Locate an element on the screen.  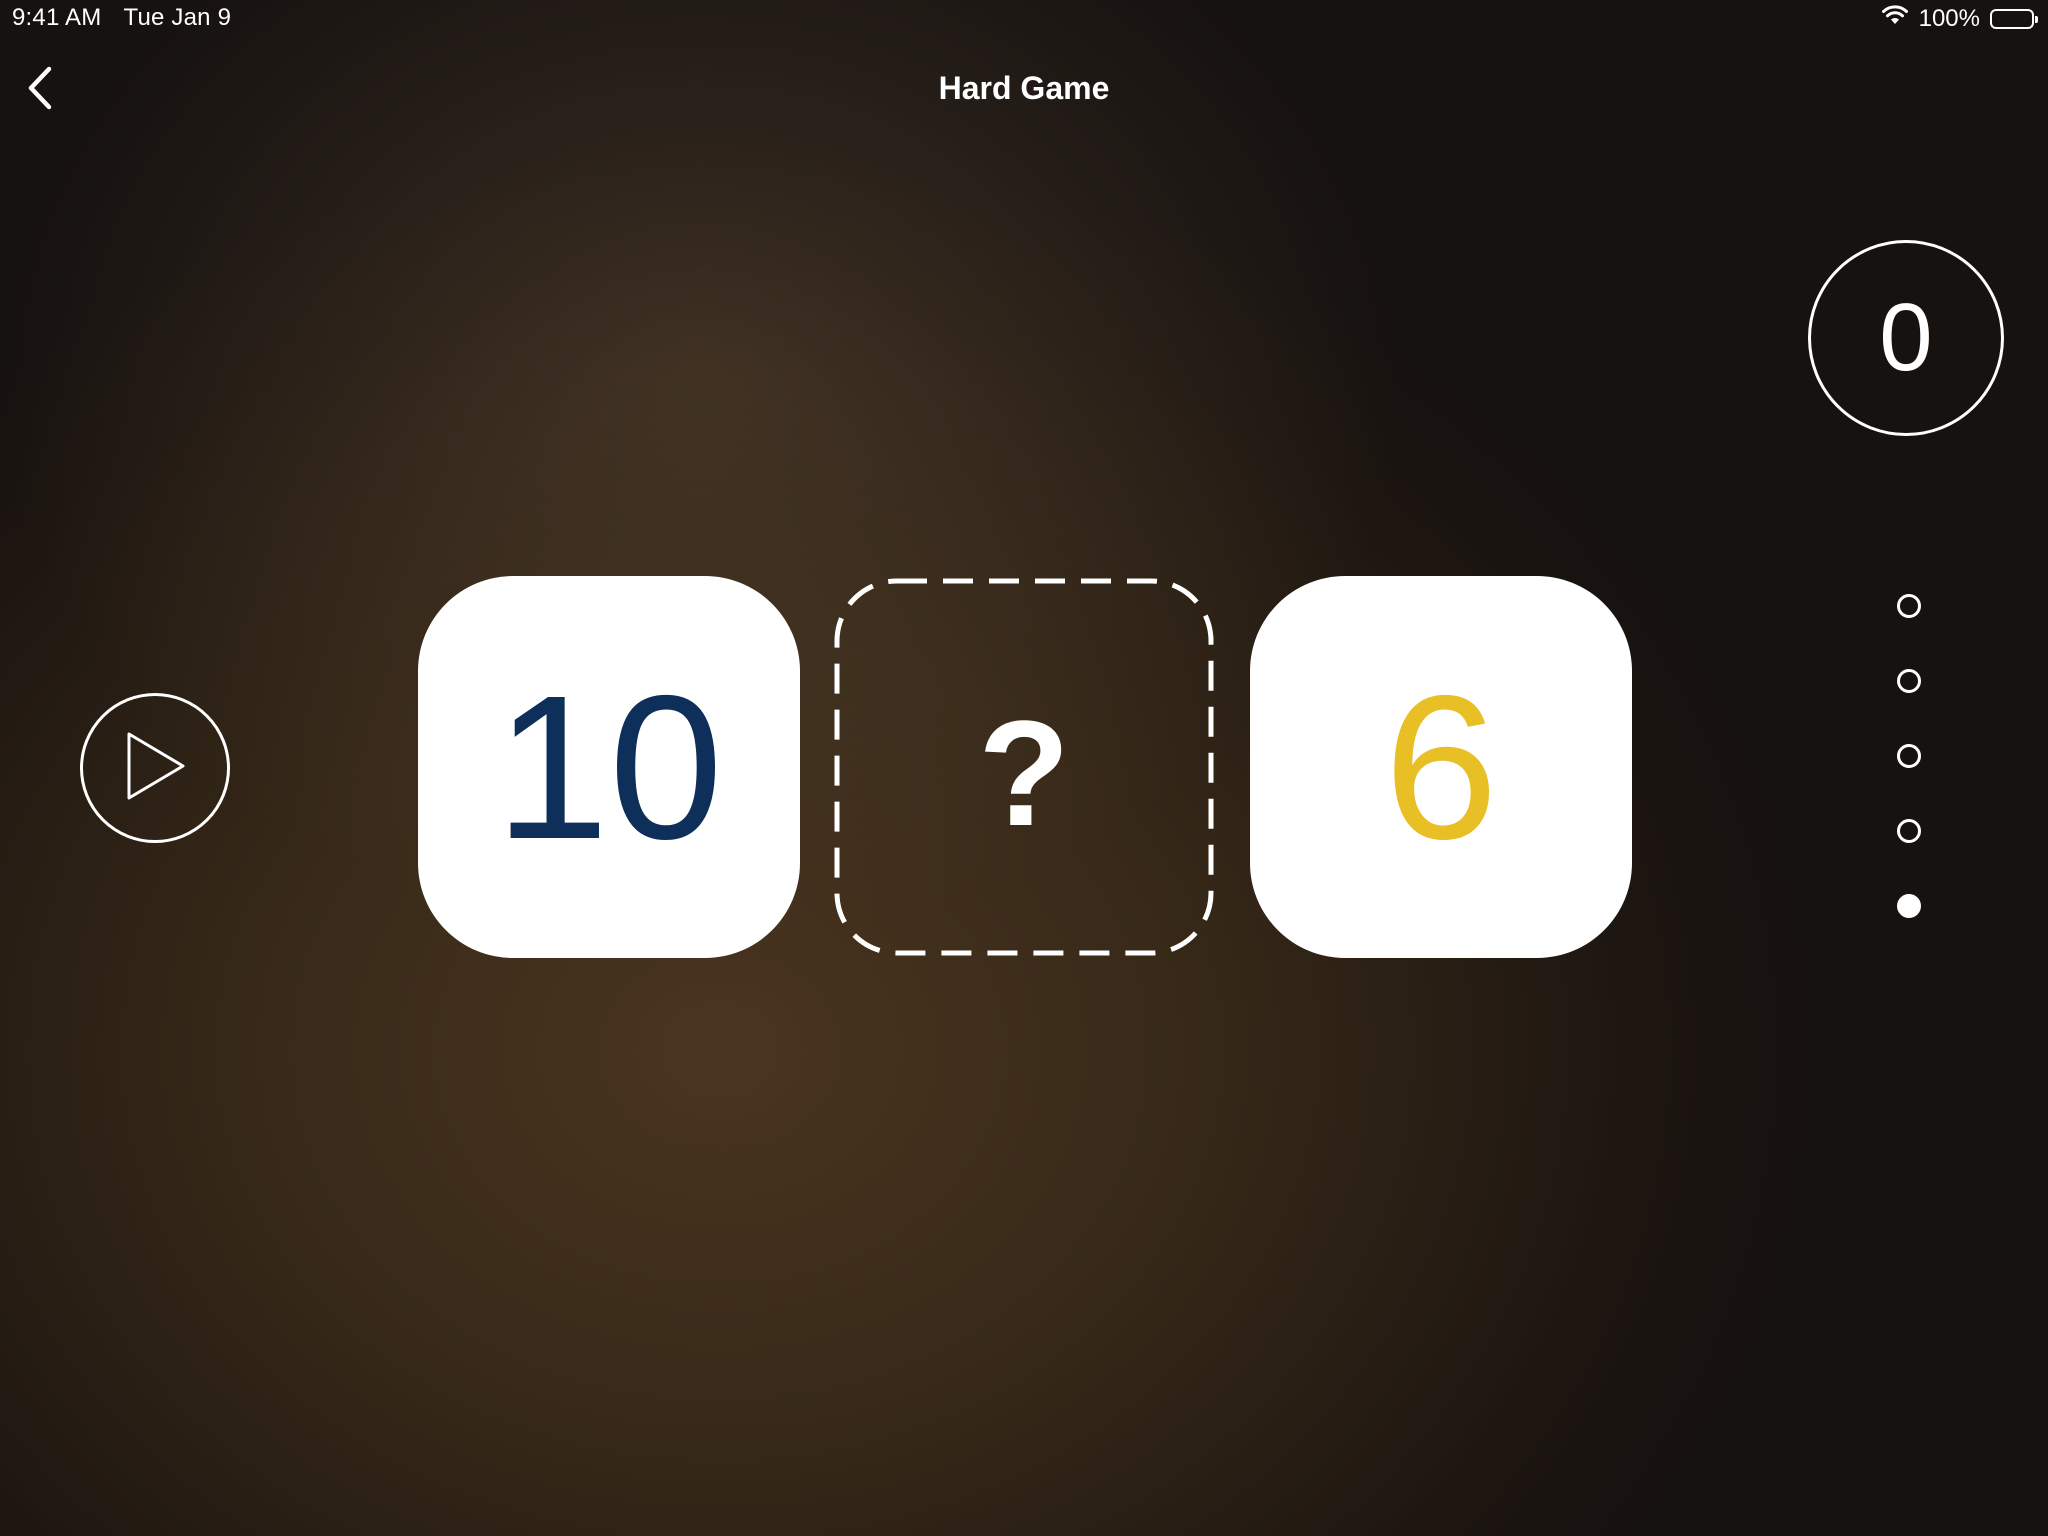
score-value: 0 is located at coordinates (1906, 337).